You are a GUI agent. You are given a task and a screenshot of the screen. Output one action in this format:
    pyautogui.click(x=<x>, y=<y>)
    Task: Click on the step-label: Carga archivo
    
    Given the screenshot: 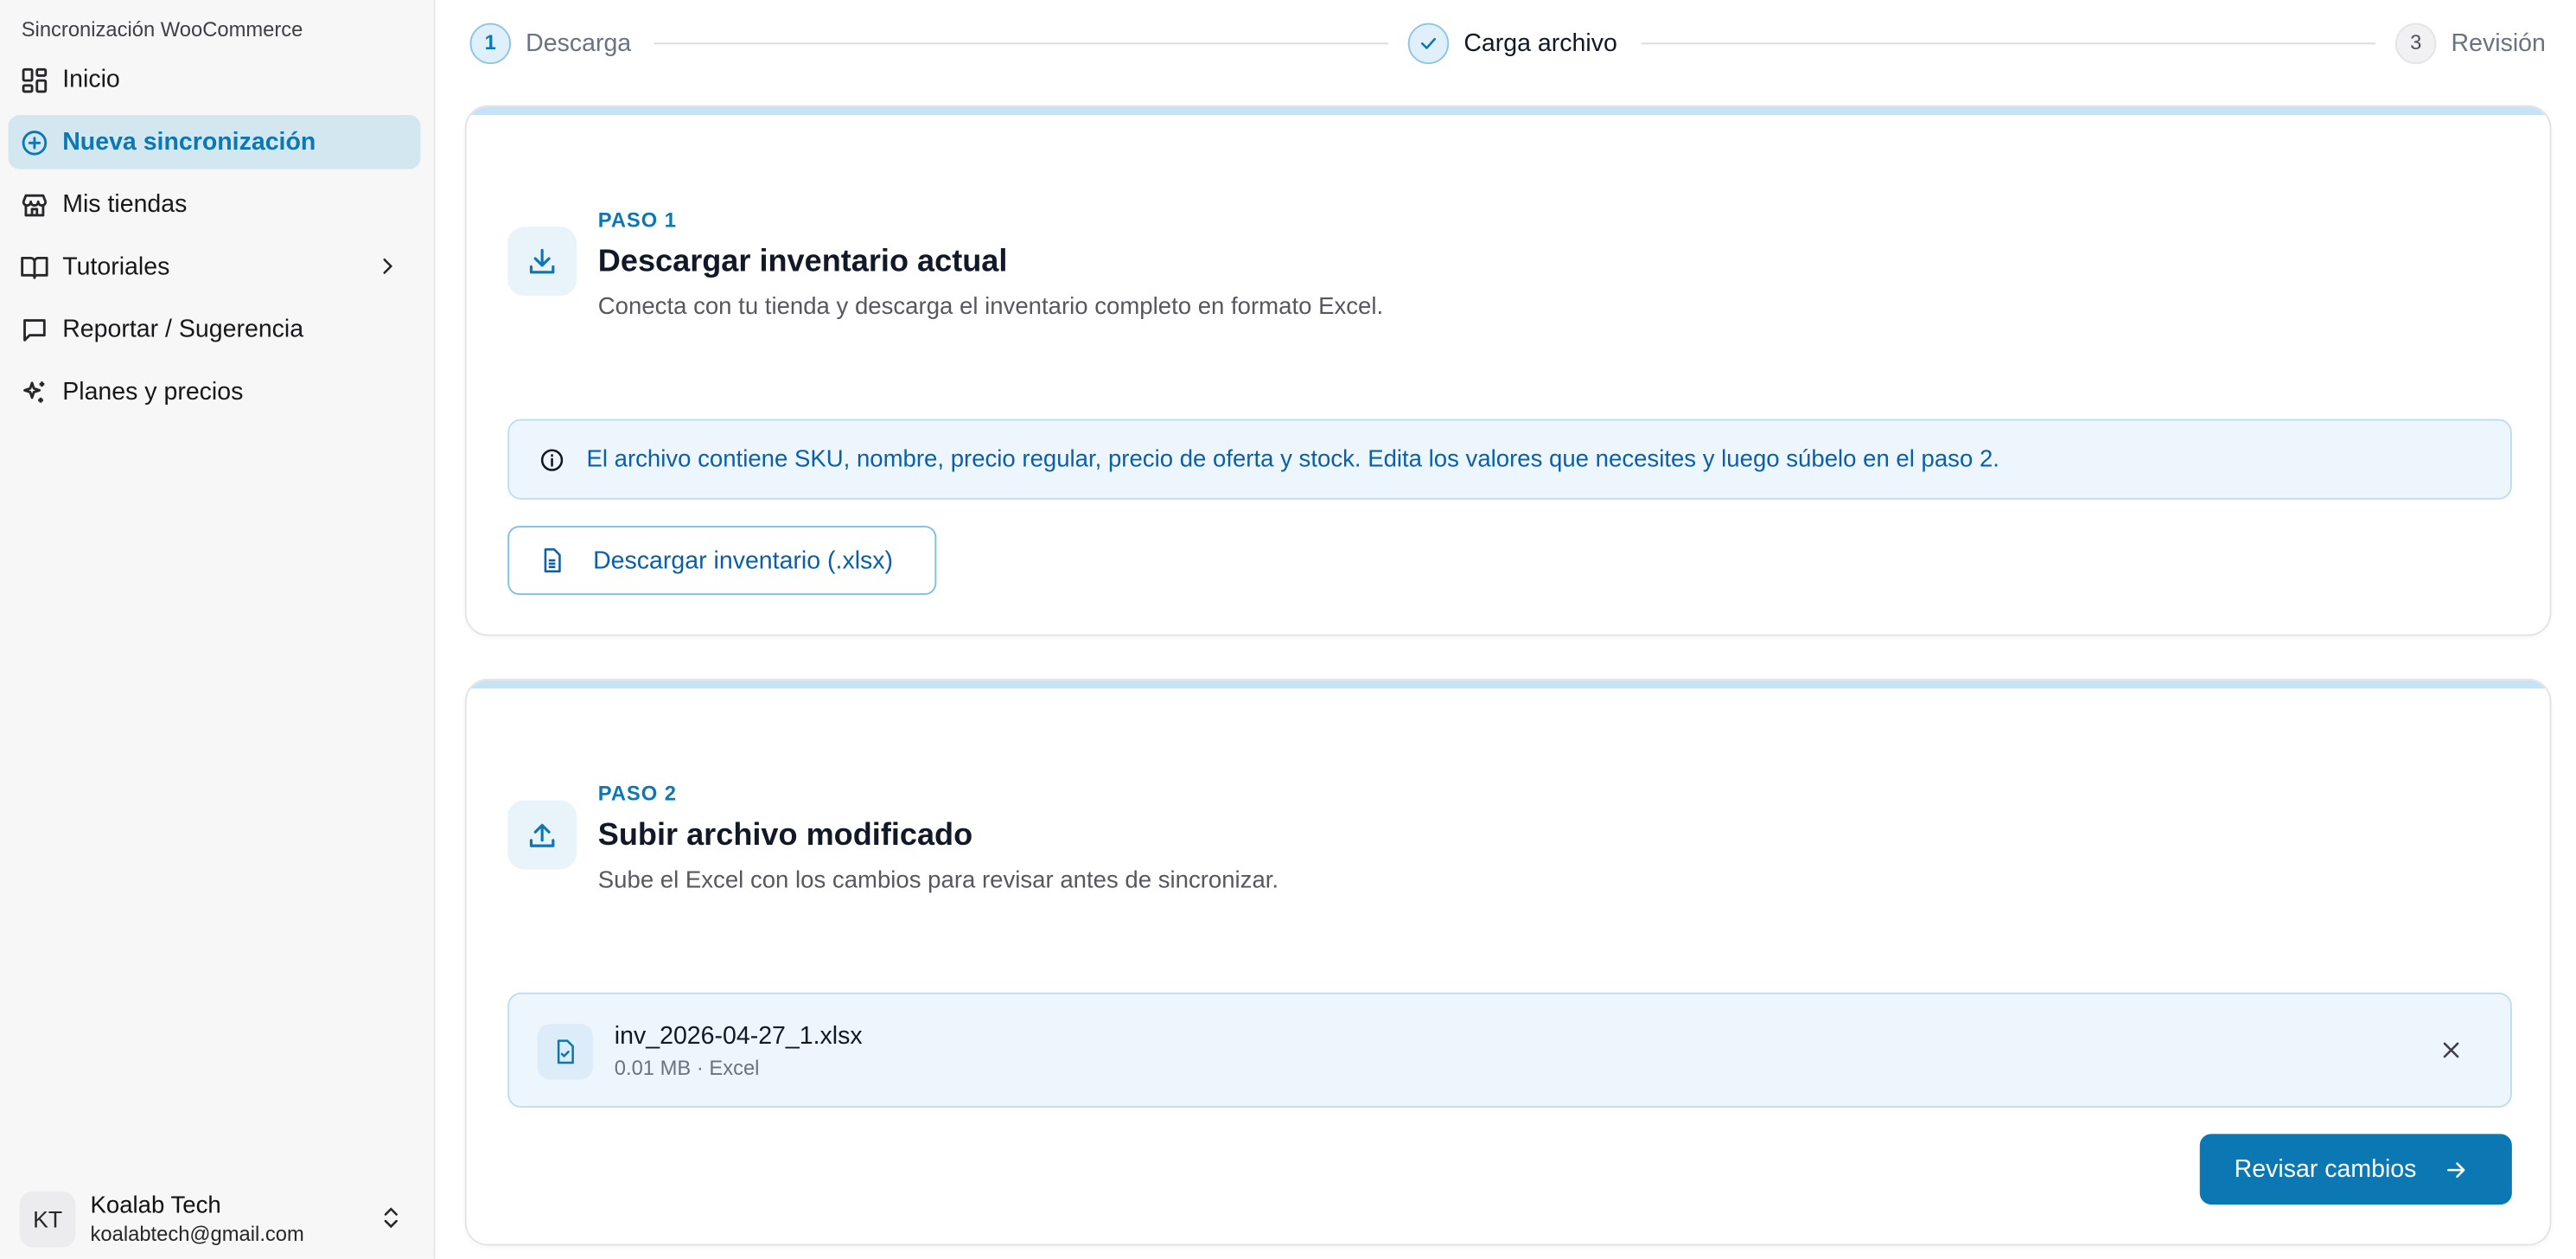 What is the action you would take?
    pyautogui.click(x=1540, y=43)
    